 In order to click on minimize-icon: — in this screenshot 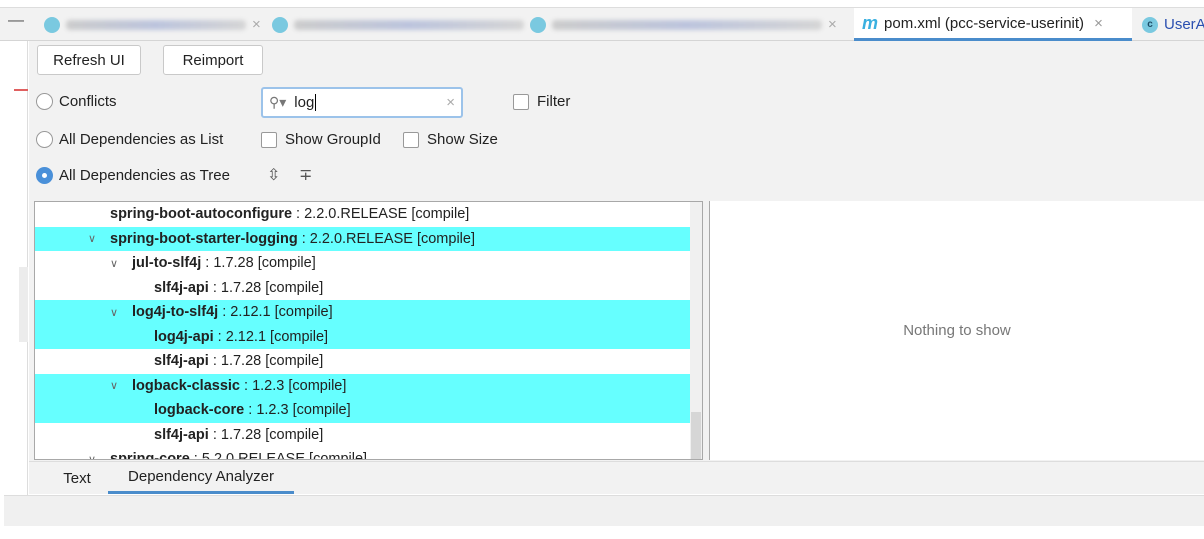, I will do `click(16, 21)`.